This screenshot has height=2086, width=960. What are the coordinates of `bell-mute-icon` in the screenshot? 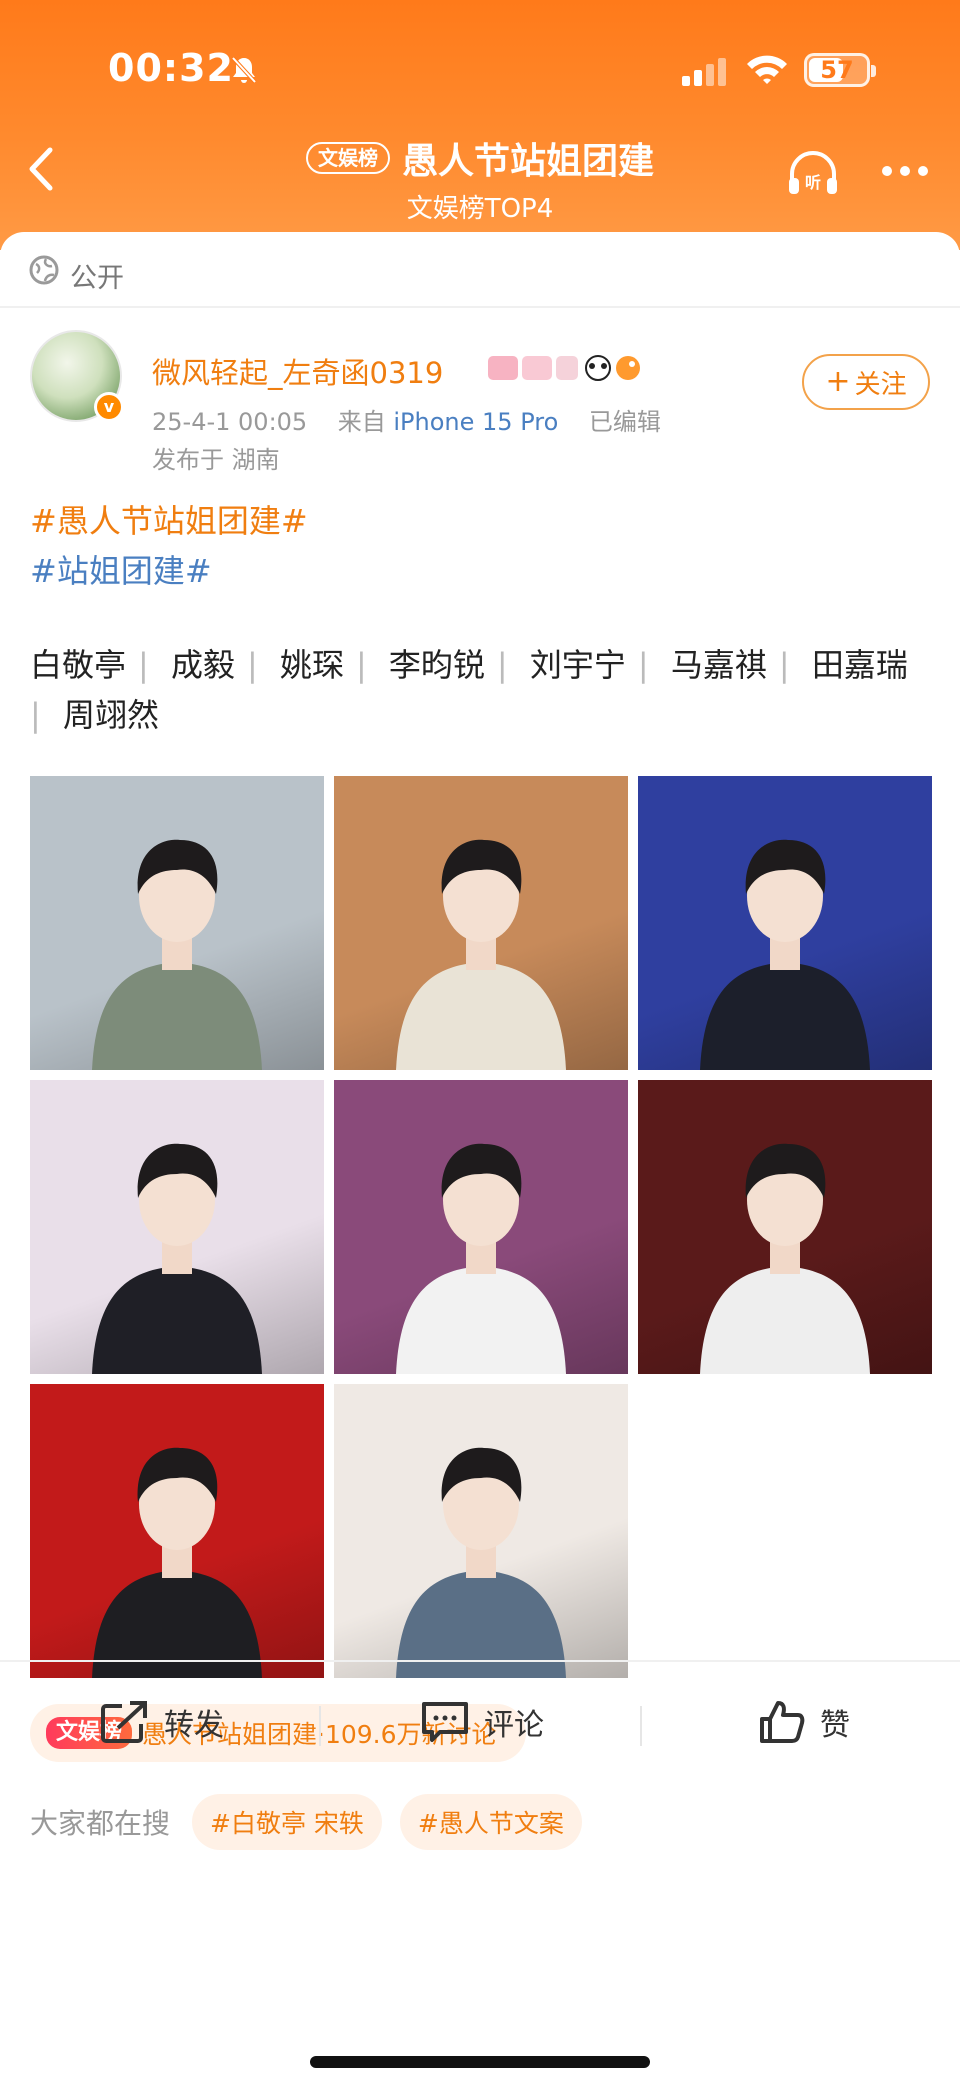 It's located at (244, 70).